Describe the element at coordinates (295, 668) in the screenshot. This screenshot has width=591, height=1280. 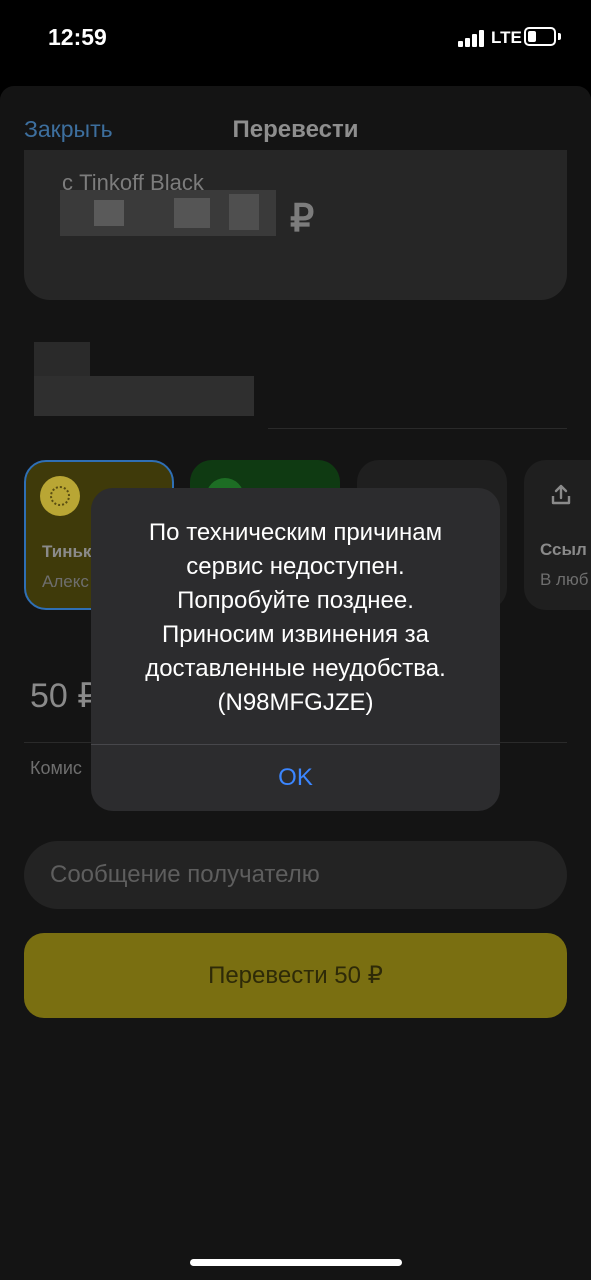
I see `alert-line: доставленные неудобства.` at that location.